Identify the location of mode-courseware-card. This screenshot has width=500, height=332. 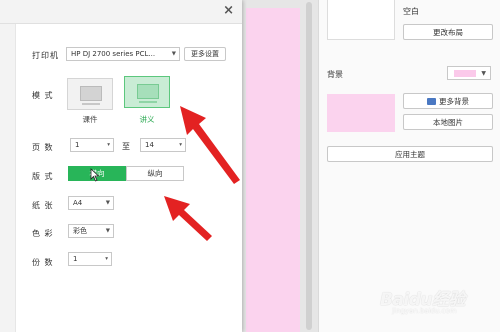
(90, 94).